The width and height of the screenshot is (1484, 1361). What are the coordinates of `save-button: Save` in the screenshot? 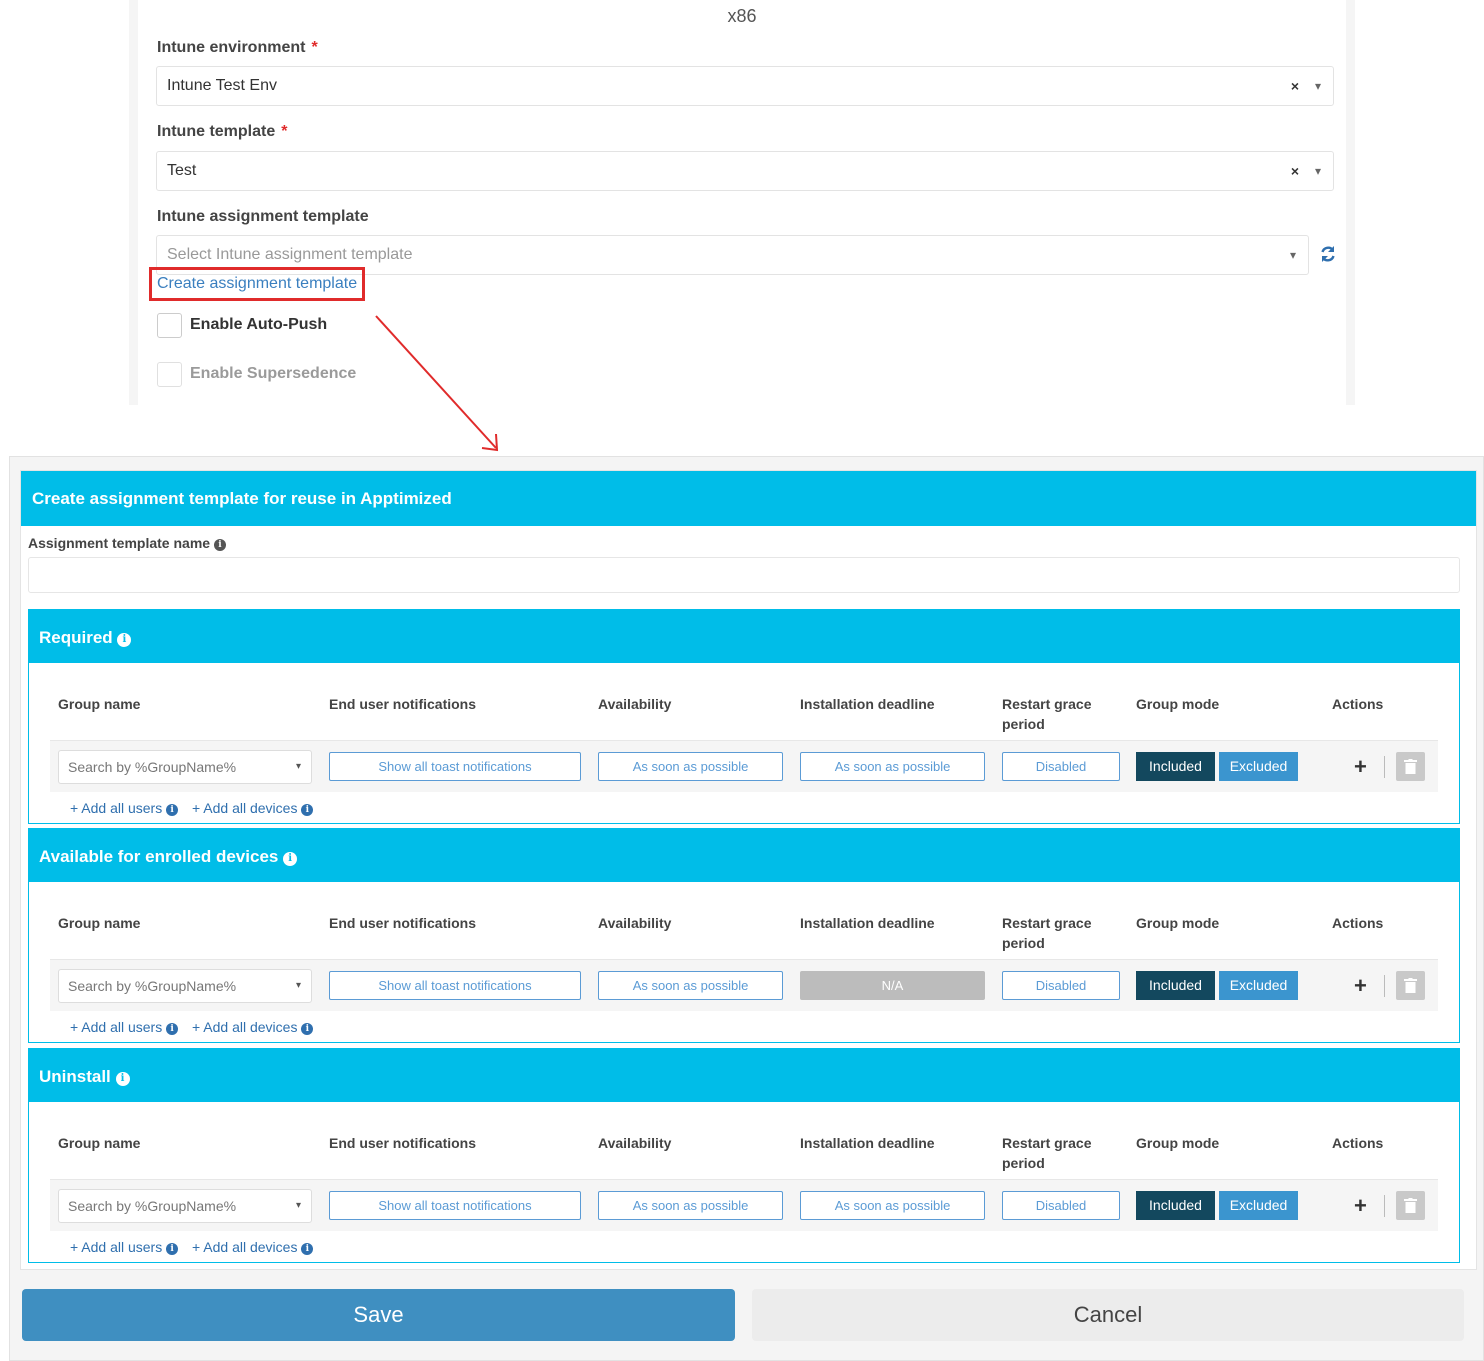 It's located at (378, 1315).